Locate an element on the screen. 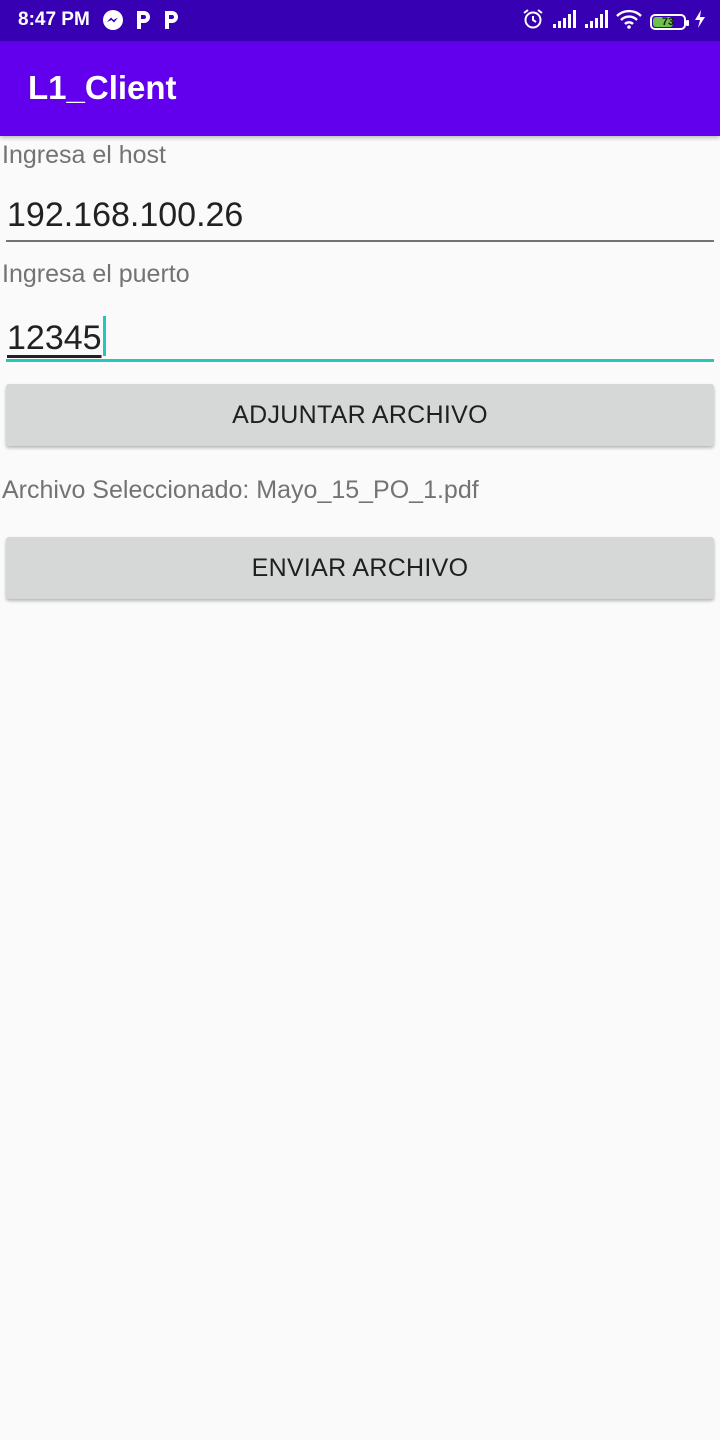 Image resolution: width=720 pixels, height=1440 pixels. battery-icon: 73 is located at coordinates (669, 21).